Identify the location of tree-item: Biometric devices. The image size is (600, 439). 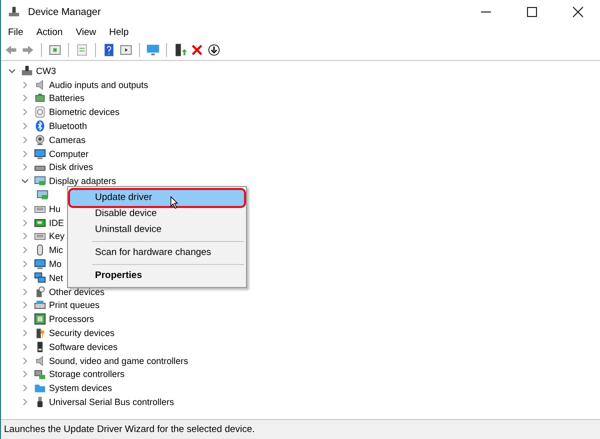
(84, 112).